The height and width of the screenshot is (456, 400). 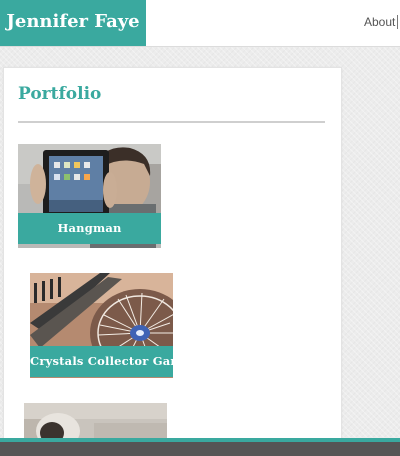 I want to click on nav-divider, so click(x=397, y=22).